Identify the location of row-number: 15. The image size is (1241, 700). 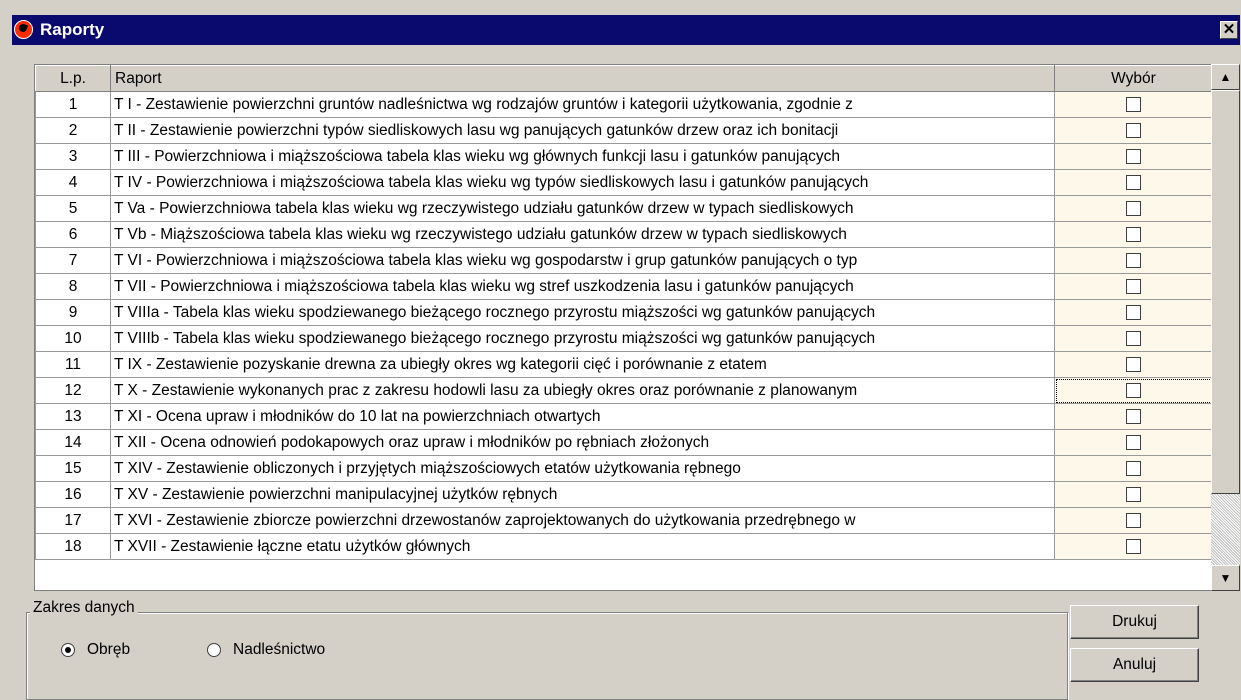
(73, 468).